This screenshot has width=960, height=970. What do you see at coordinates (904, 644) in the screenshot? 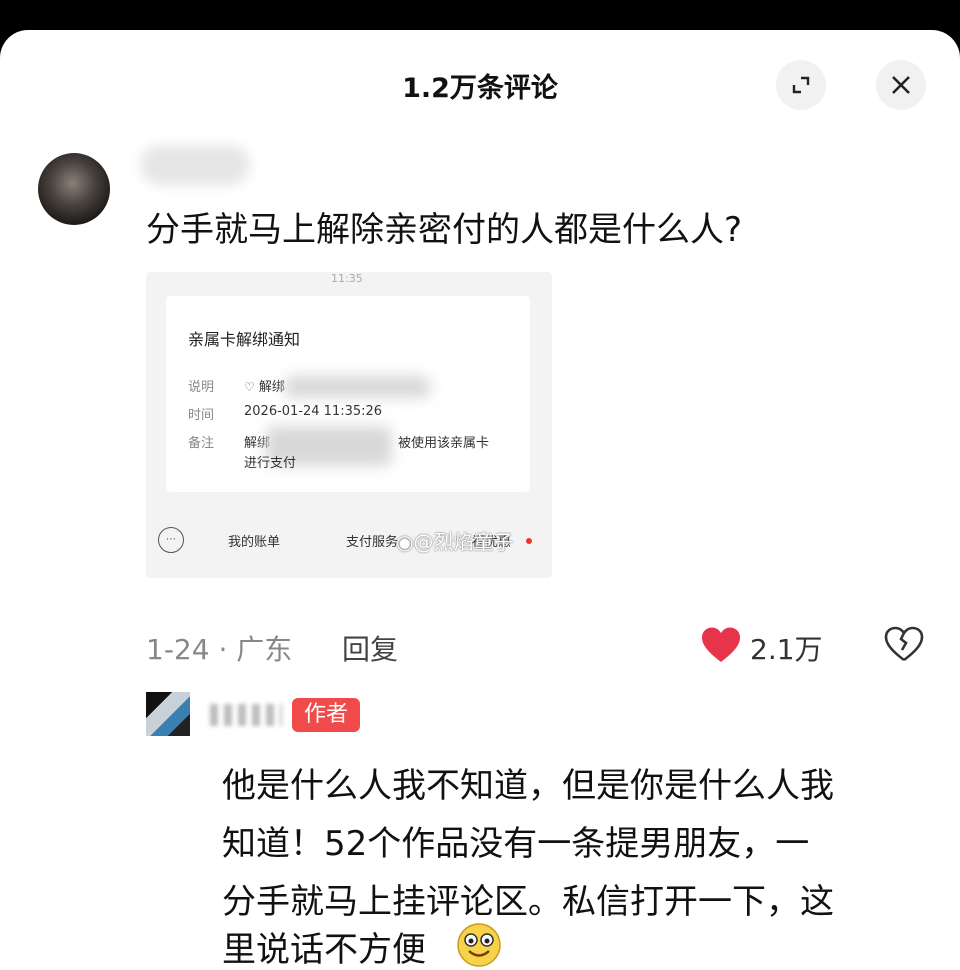
I see `dislike-broken-heart-icon` at bounding box center [904, 644].